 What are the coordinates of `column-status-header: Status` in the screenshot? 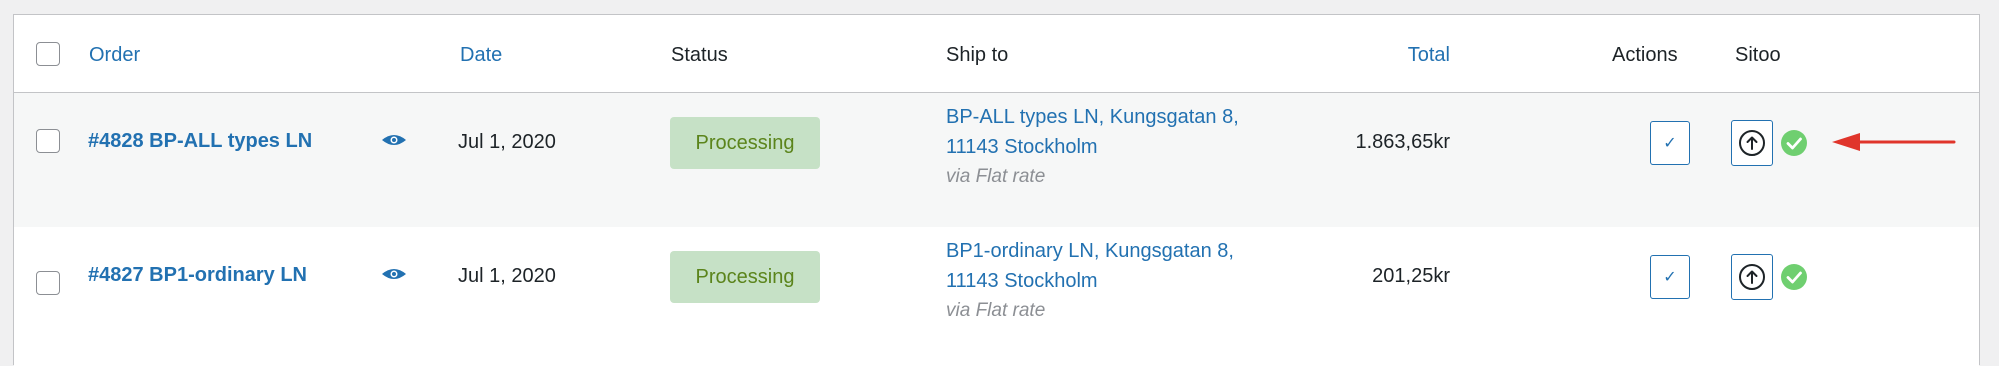 It's located at (699, 55).